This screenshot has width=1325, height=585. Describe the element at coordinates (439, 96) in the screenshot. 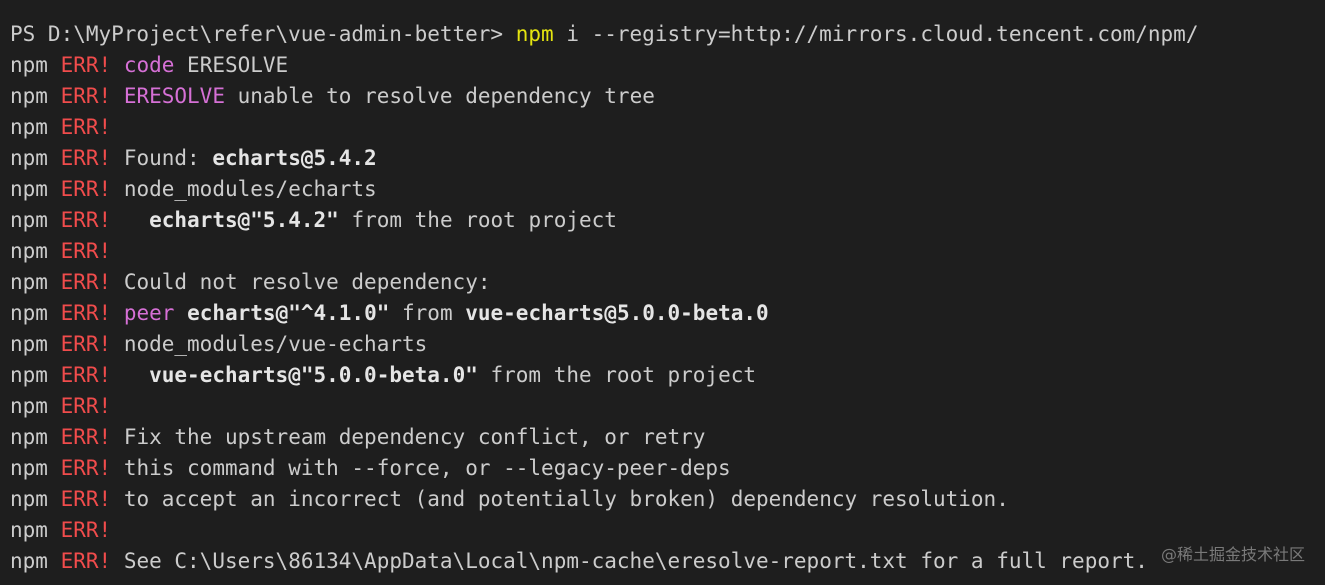

I see `log-text: unable to resolve dependency tree` at that location.